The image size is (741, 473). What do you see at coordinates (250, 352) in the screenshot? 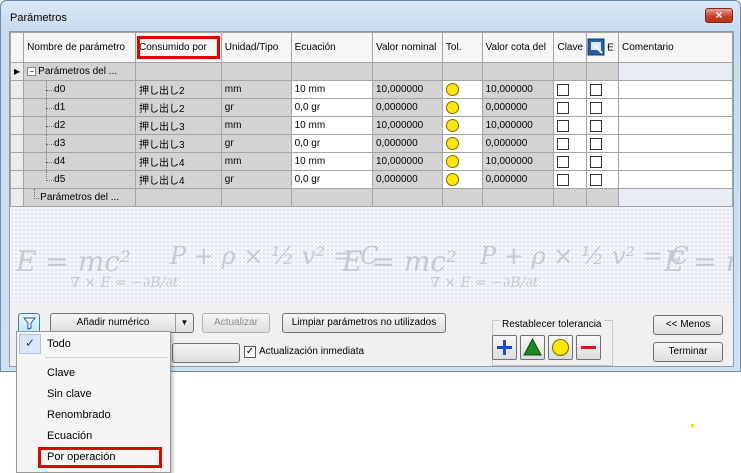
I see `immediate-update-checkbox: ✓` at bounding box center [250, 352].